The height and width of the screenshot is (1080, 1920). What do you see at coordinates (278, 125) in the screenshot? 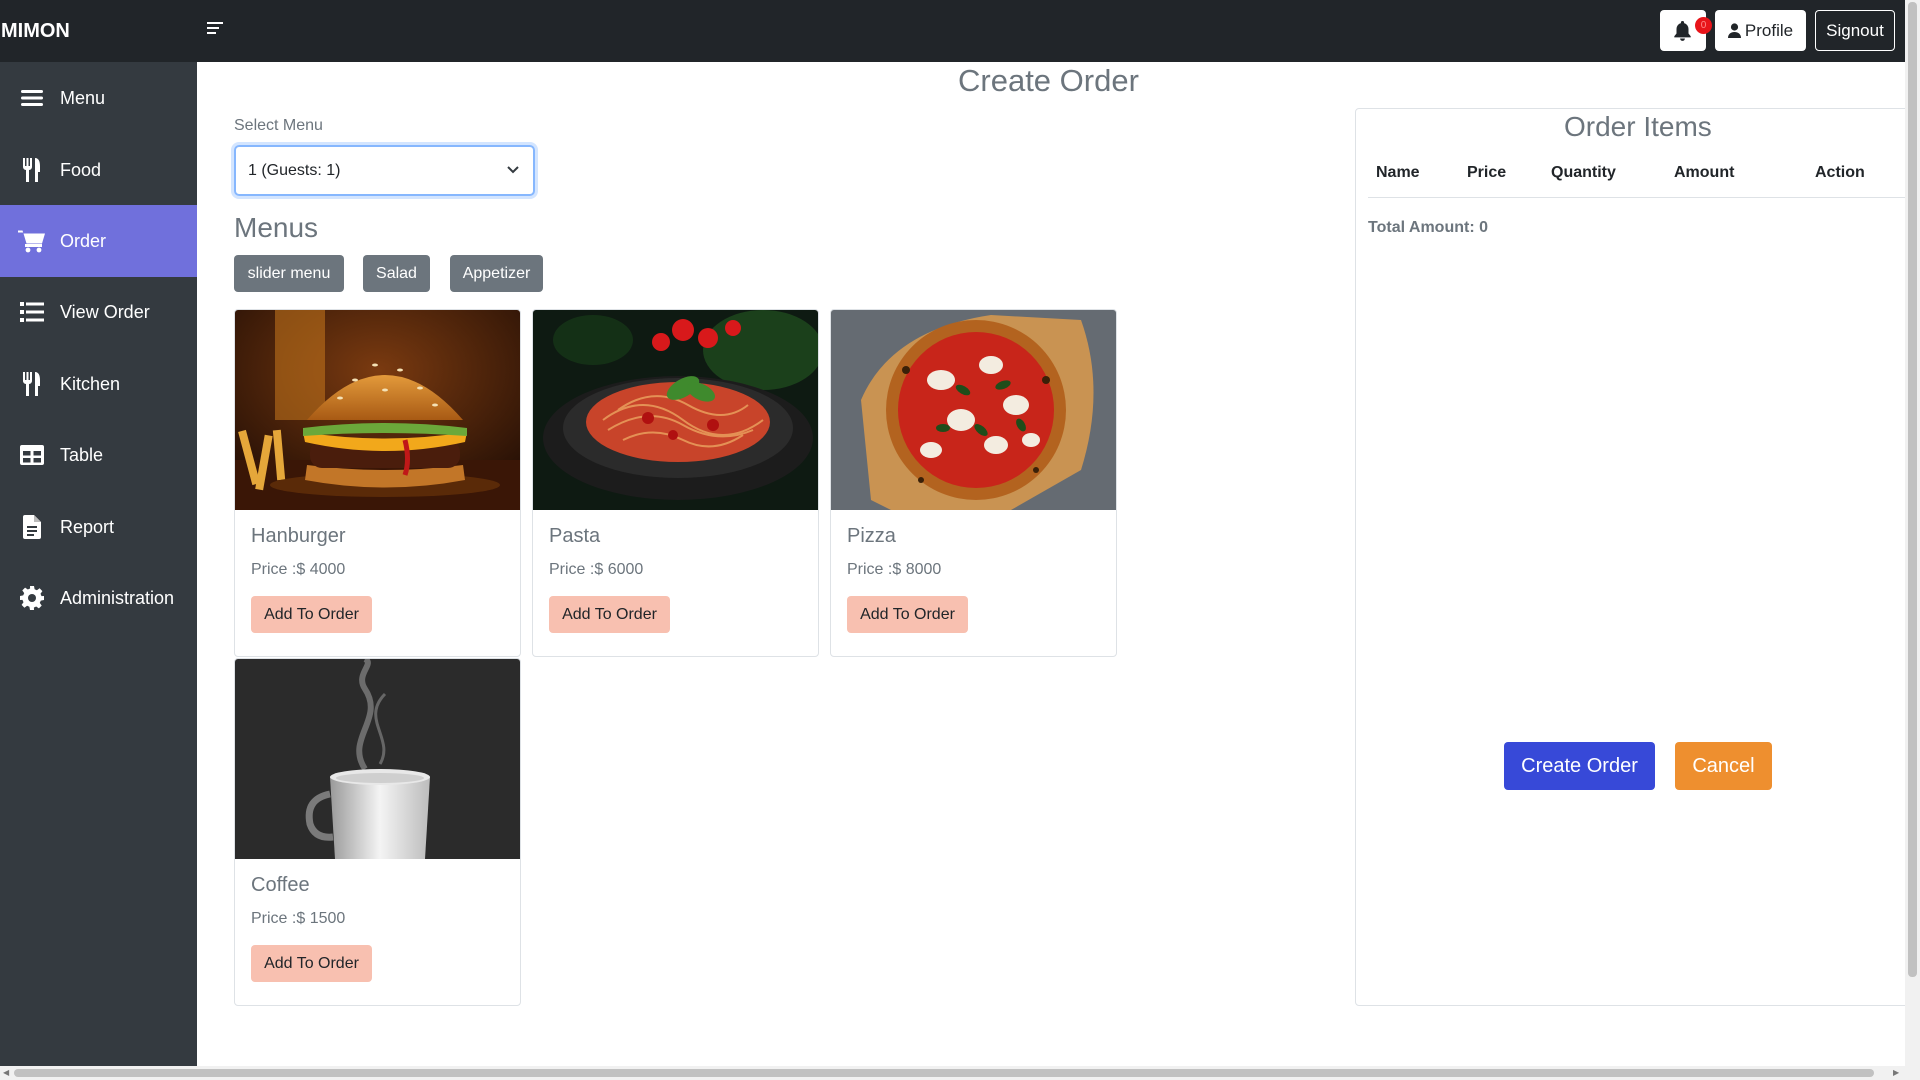
I see `select-menu-label: Select Menu` at bounding box center [278, 125].